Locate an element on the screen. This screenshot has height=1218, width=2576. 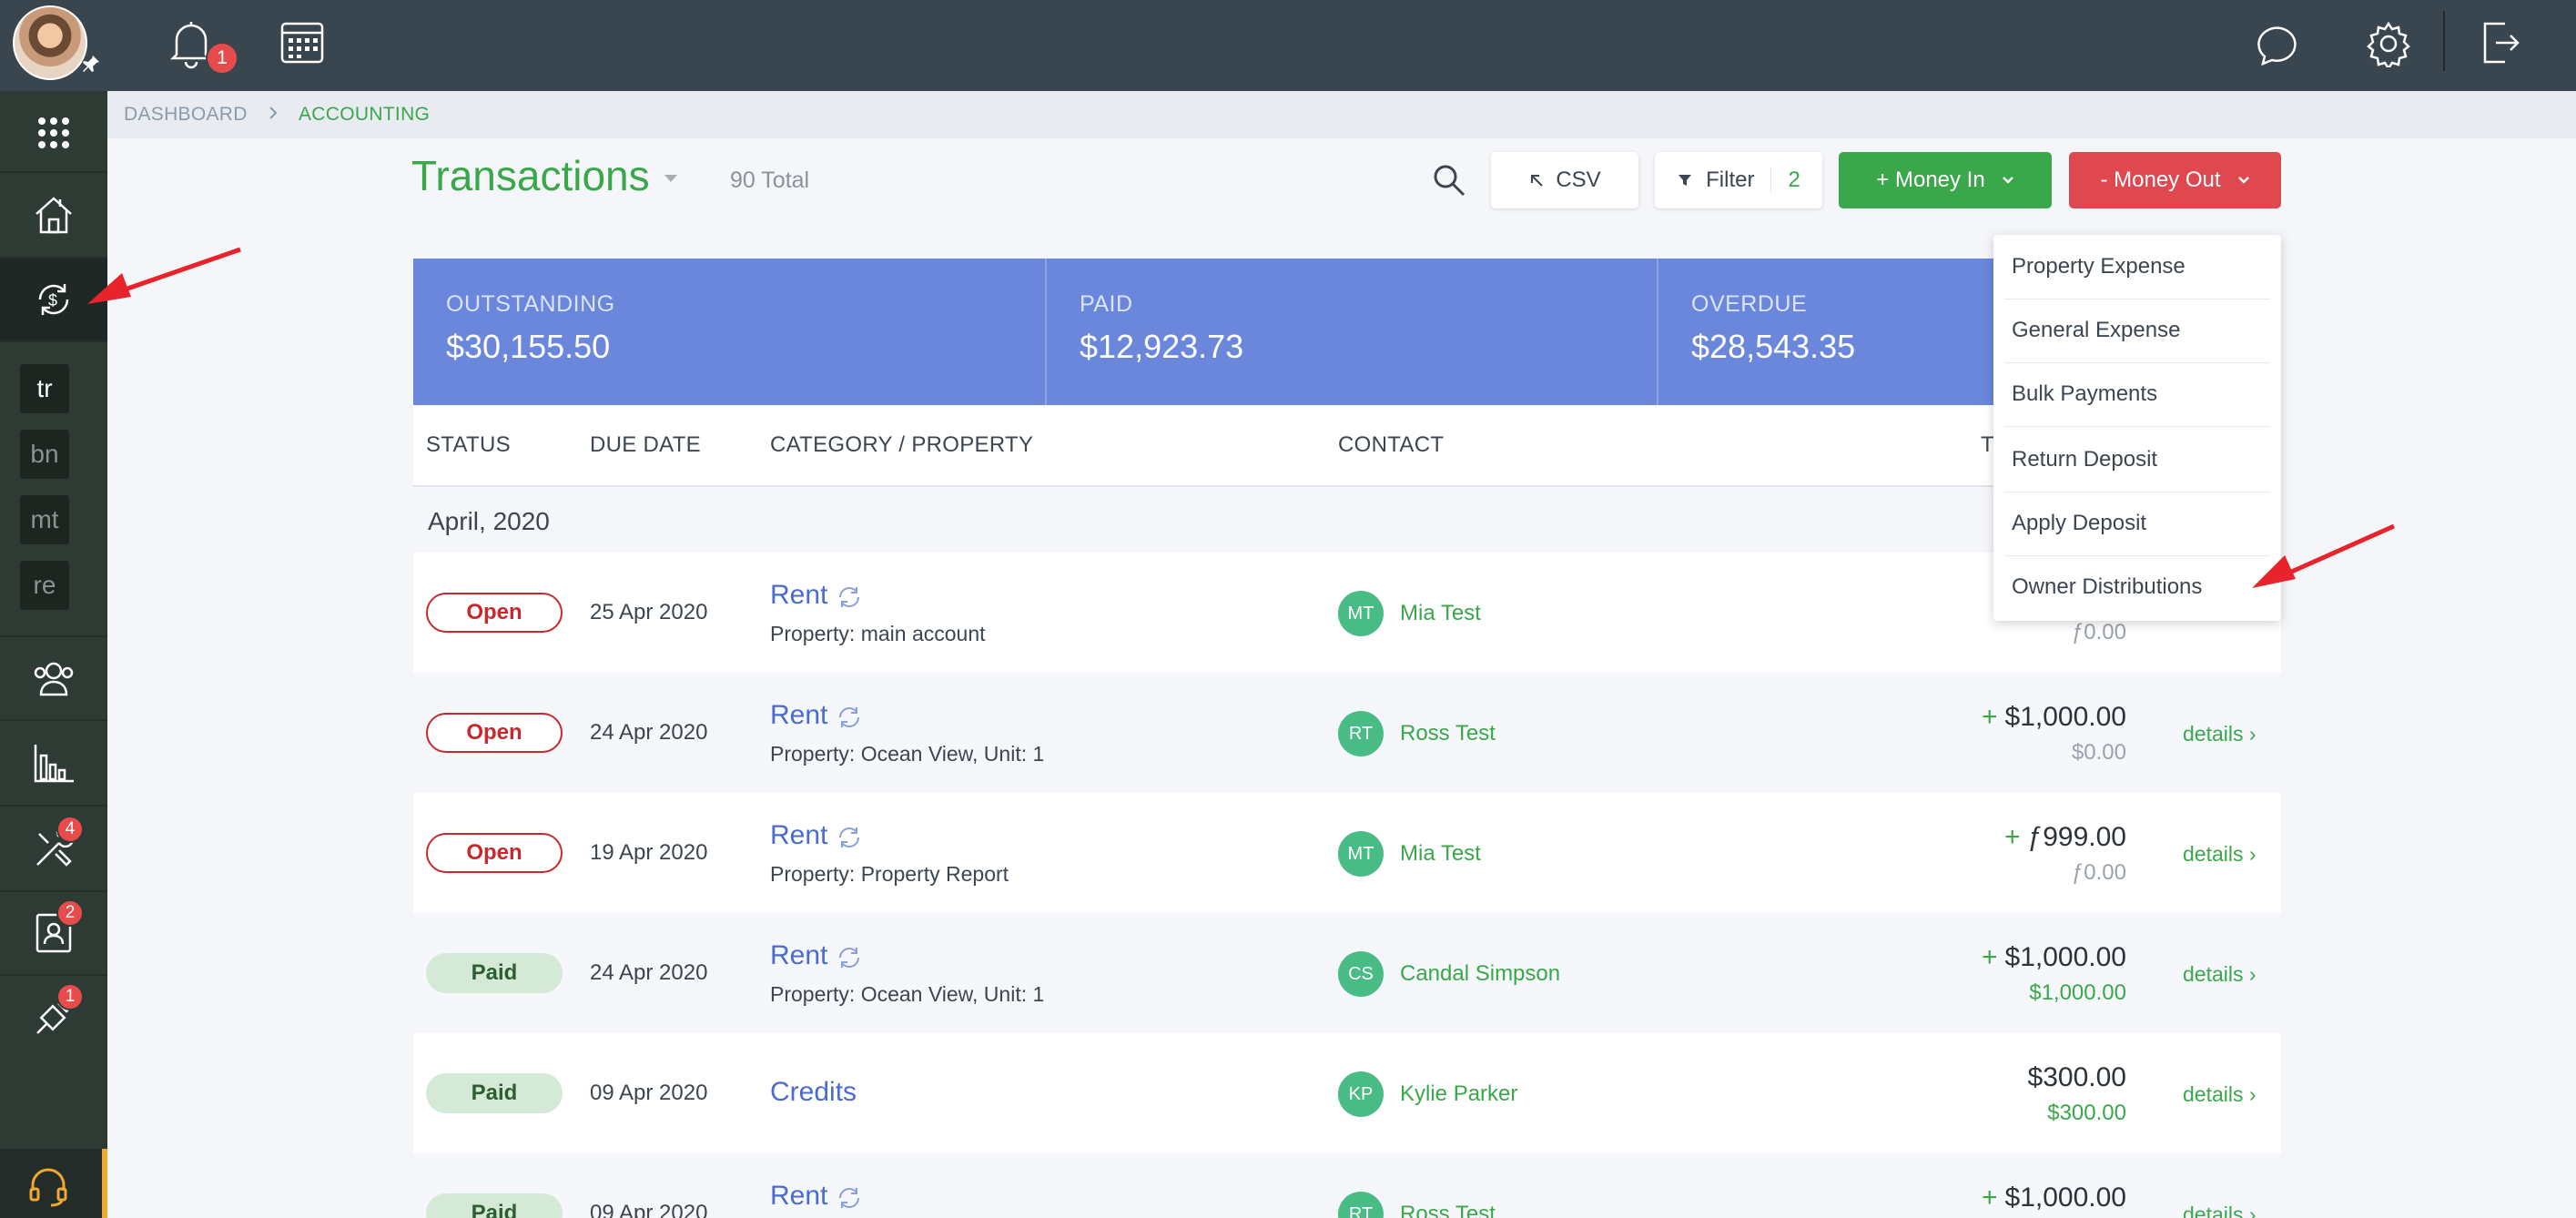
money-in-button: + Money In is located at coordinates (1945, 180).